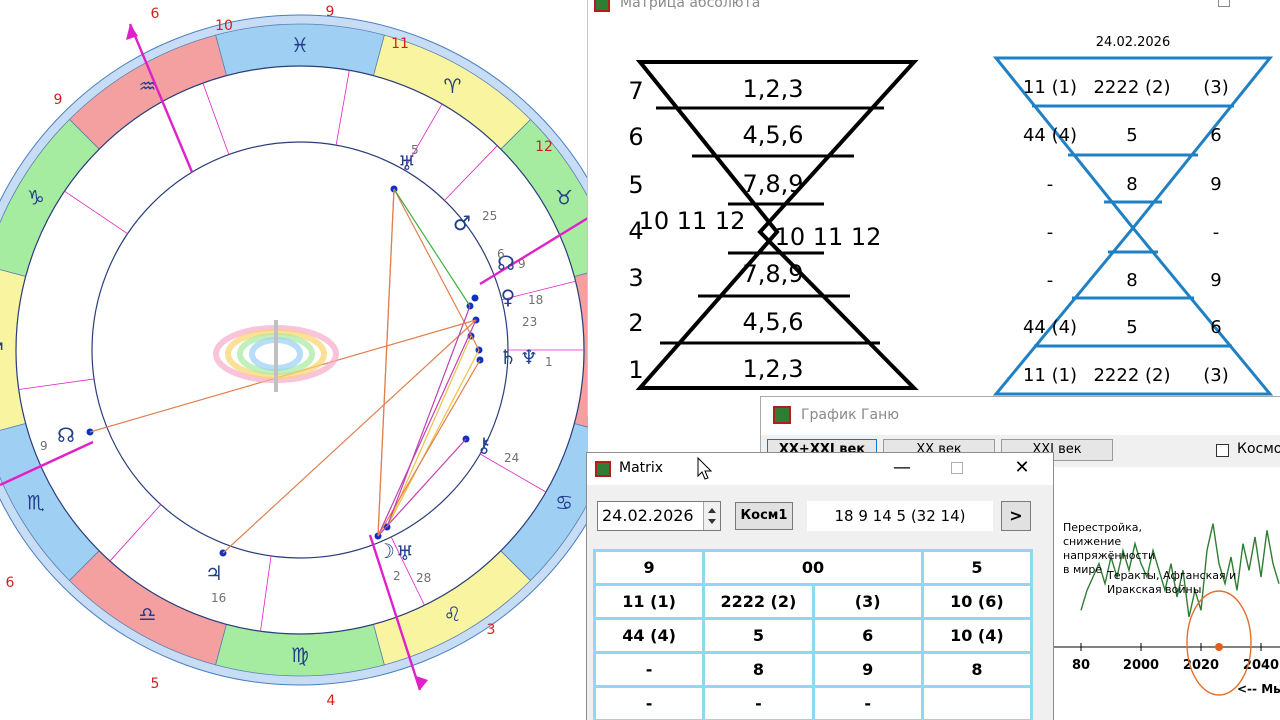 The width and height of the screenshot is (1280, 720). I want to click on matrix-titlebar: Matrix — ✕, so click(820, 469).